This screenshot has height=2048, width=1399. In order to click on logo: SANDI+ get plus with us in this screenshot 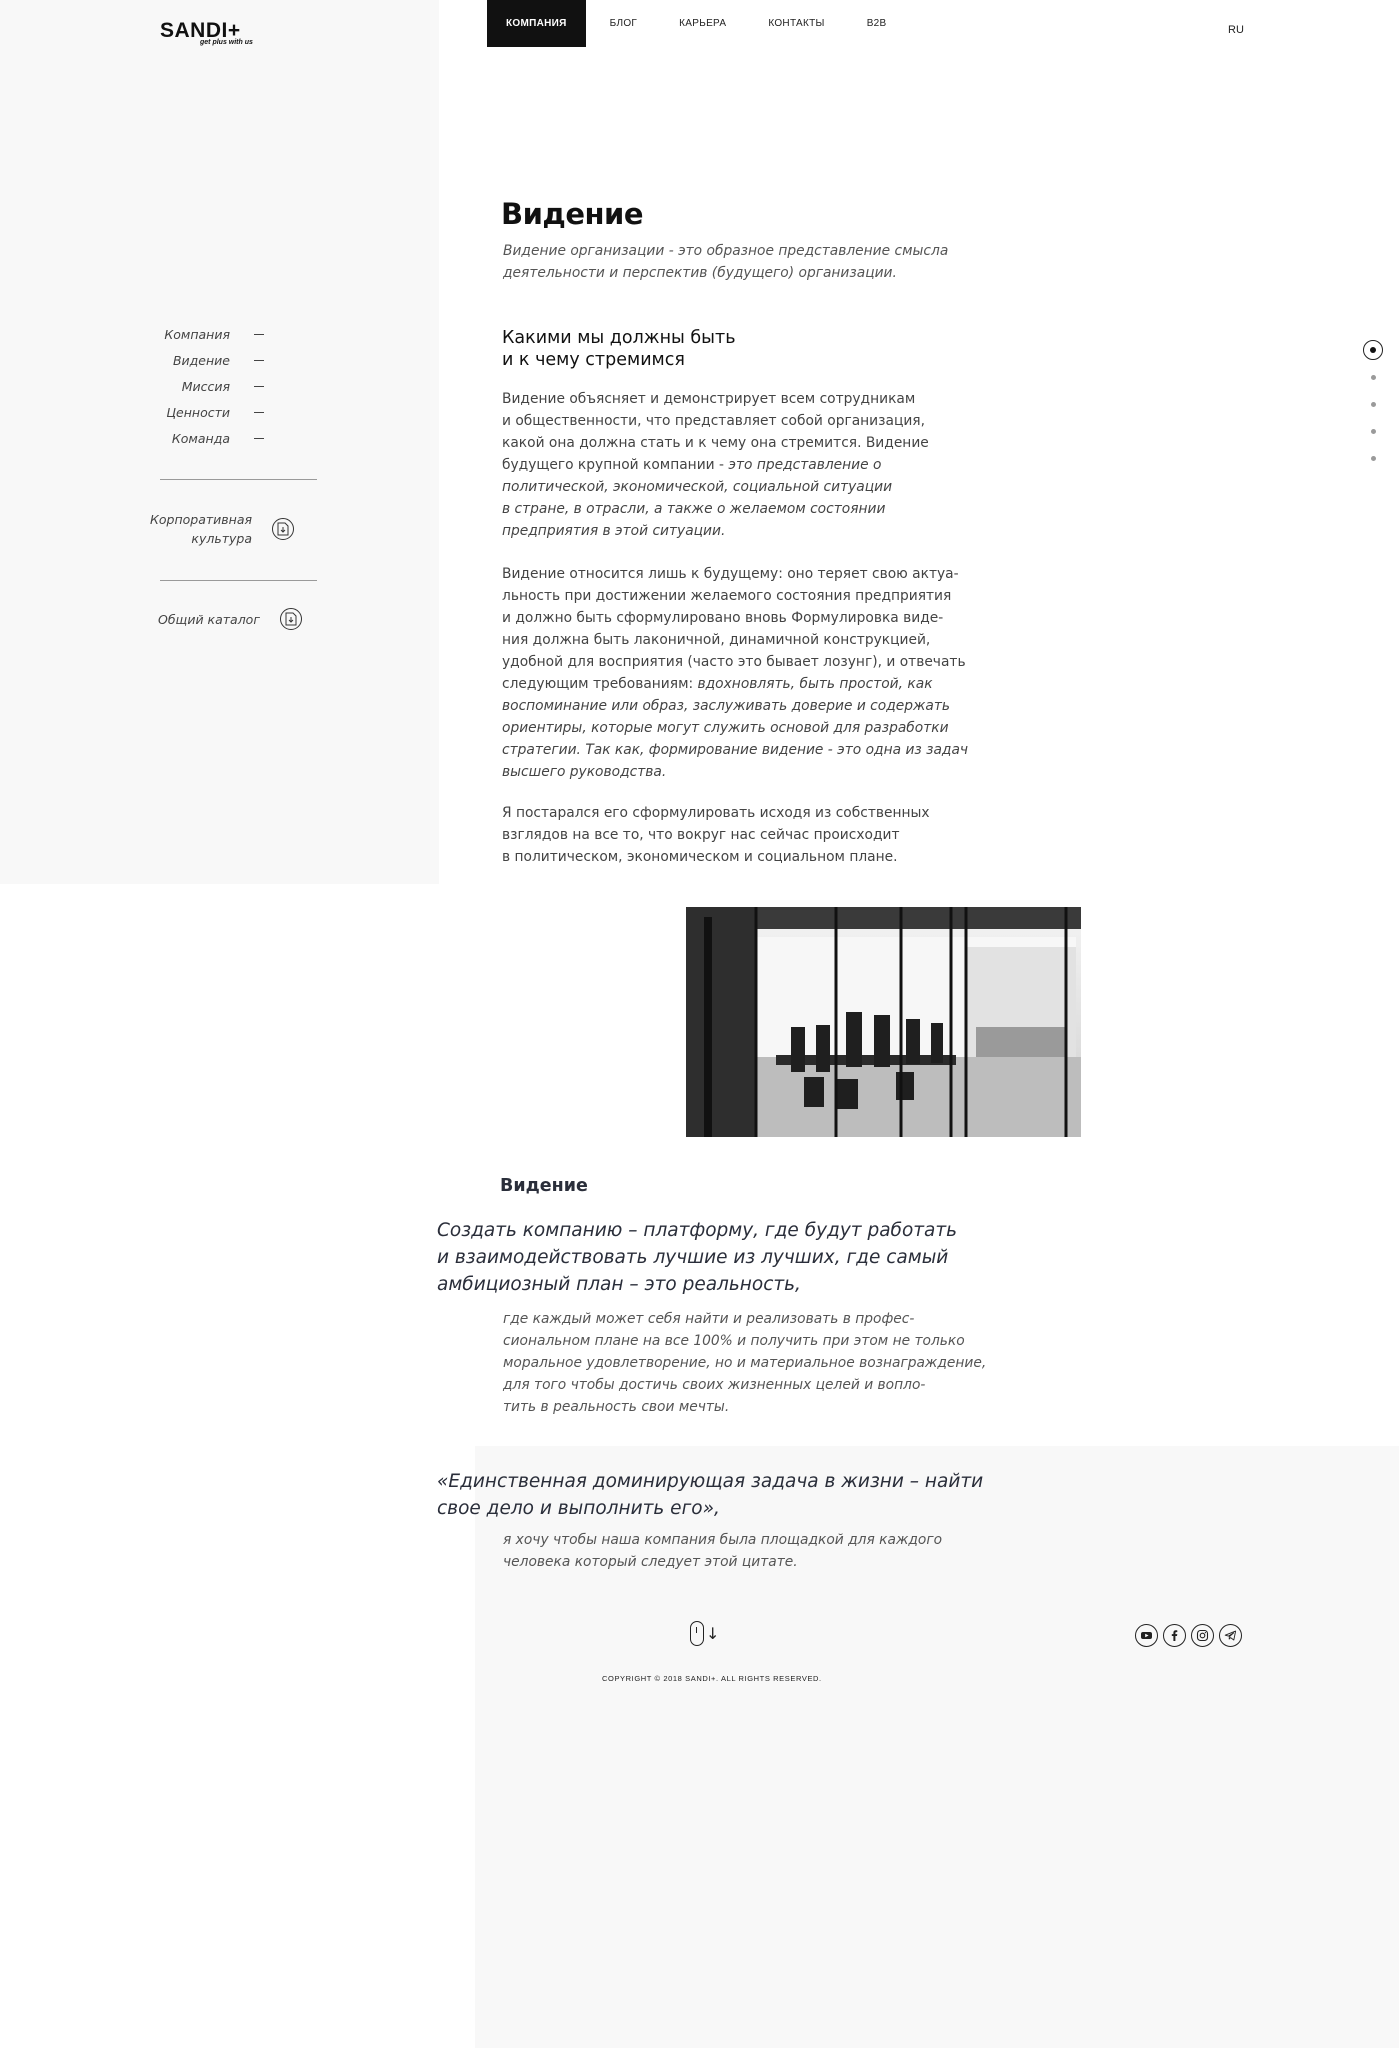, I will do `click(215, 33)`.